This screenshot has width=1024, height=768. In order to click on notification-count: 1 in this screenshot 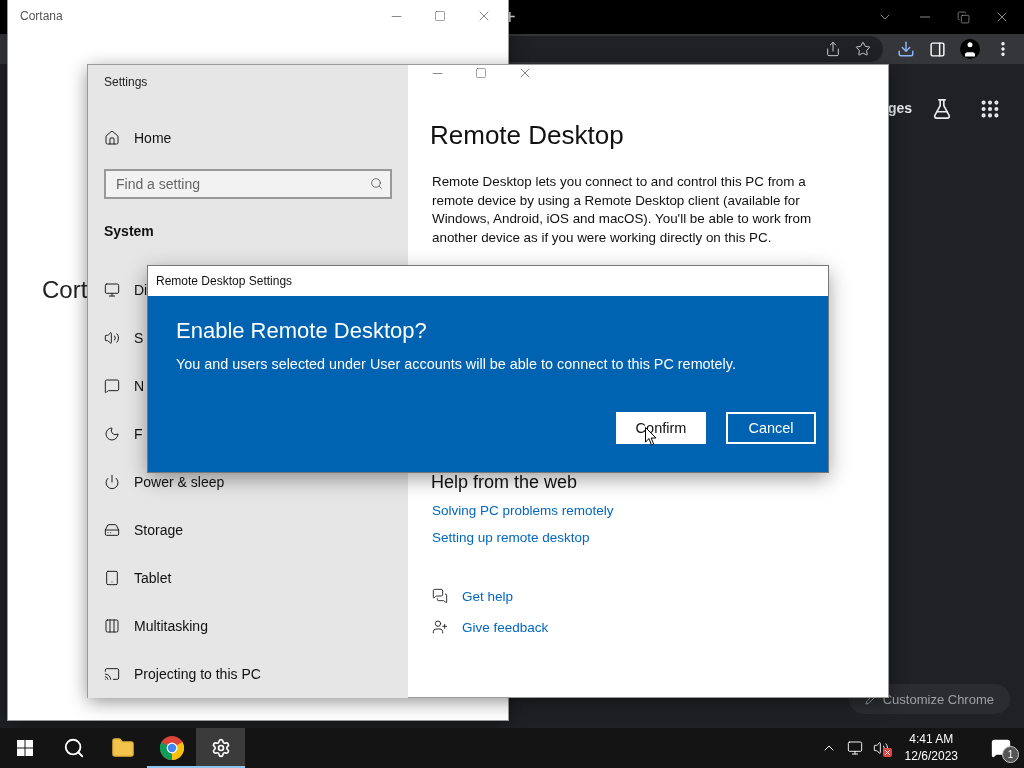, I will do `click(1010, 754)`.